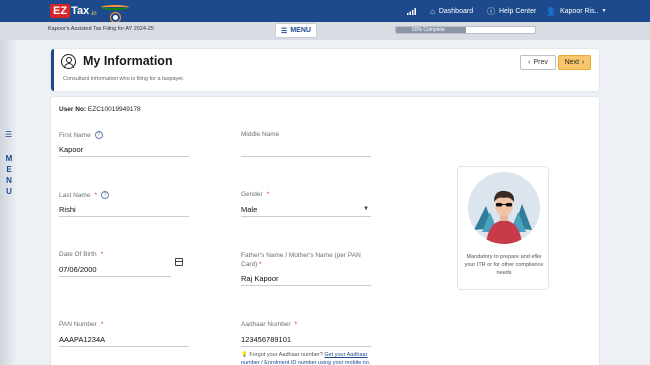 This screenshot has width=650, height=365. Describe the element at coordinates (529, 62) in the screenshot. I see `chevron-left-icon: ‹` at that location.